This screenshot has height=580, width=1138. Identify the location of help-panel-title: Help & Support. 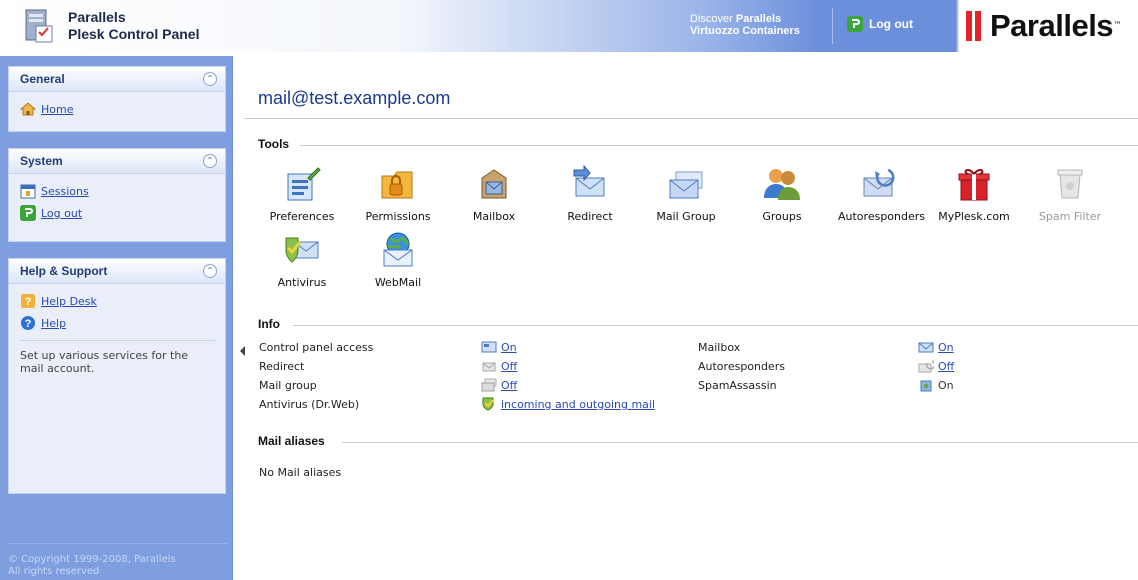
(64, 271).